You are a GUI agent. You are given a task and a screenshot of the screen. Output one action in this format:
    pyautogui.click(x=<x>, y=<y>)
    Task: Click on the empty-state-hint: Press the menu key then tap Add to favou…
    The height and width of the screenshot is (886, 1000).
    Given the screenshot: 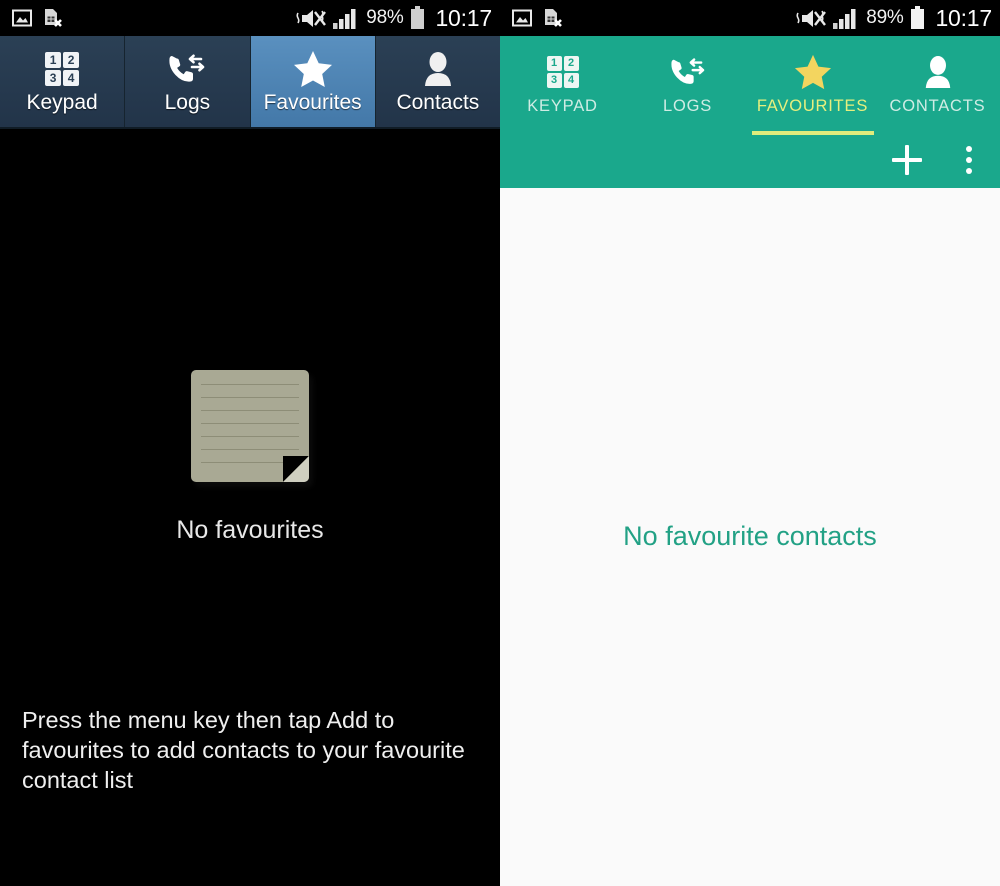 What is the action you would take?
    pyautogui.click(x=243, y=750)
    